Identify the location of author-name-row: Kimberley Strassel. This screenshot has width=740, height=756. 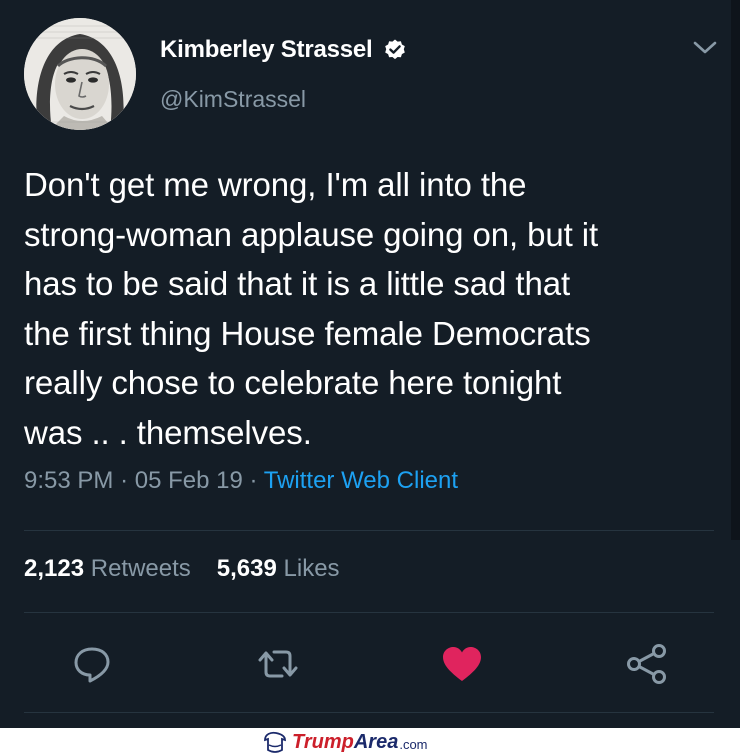
(283, 50).